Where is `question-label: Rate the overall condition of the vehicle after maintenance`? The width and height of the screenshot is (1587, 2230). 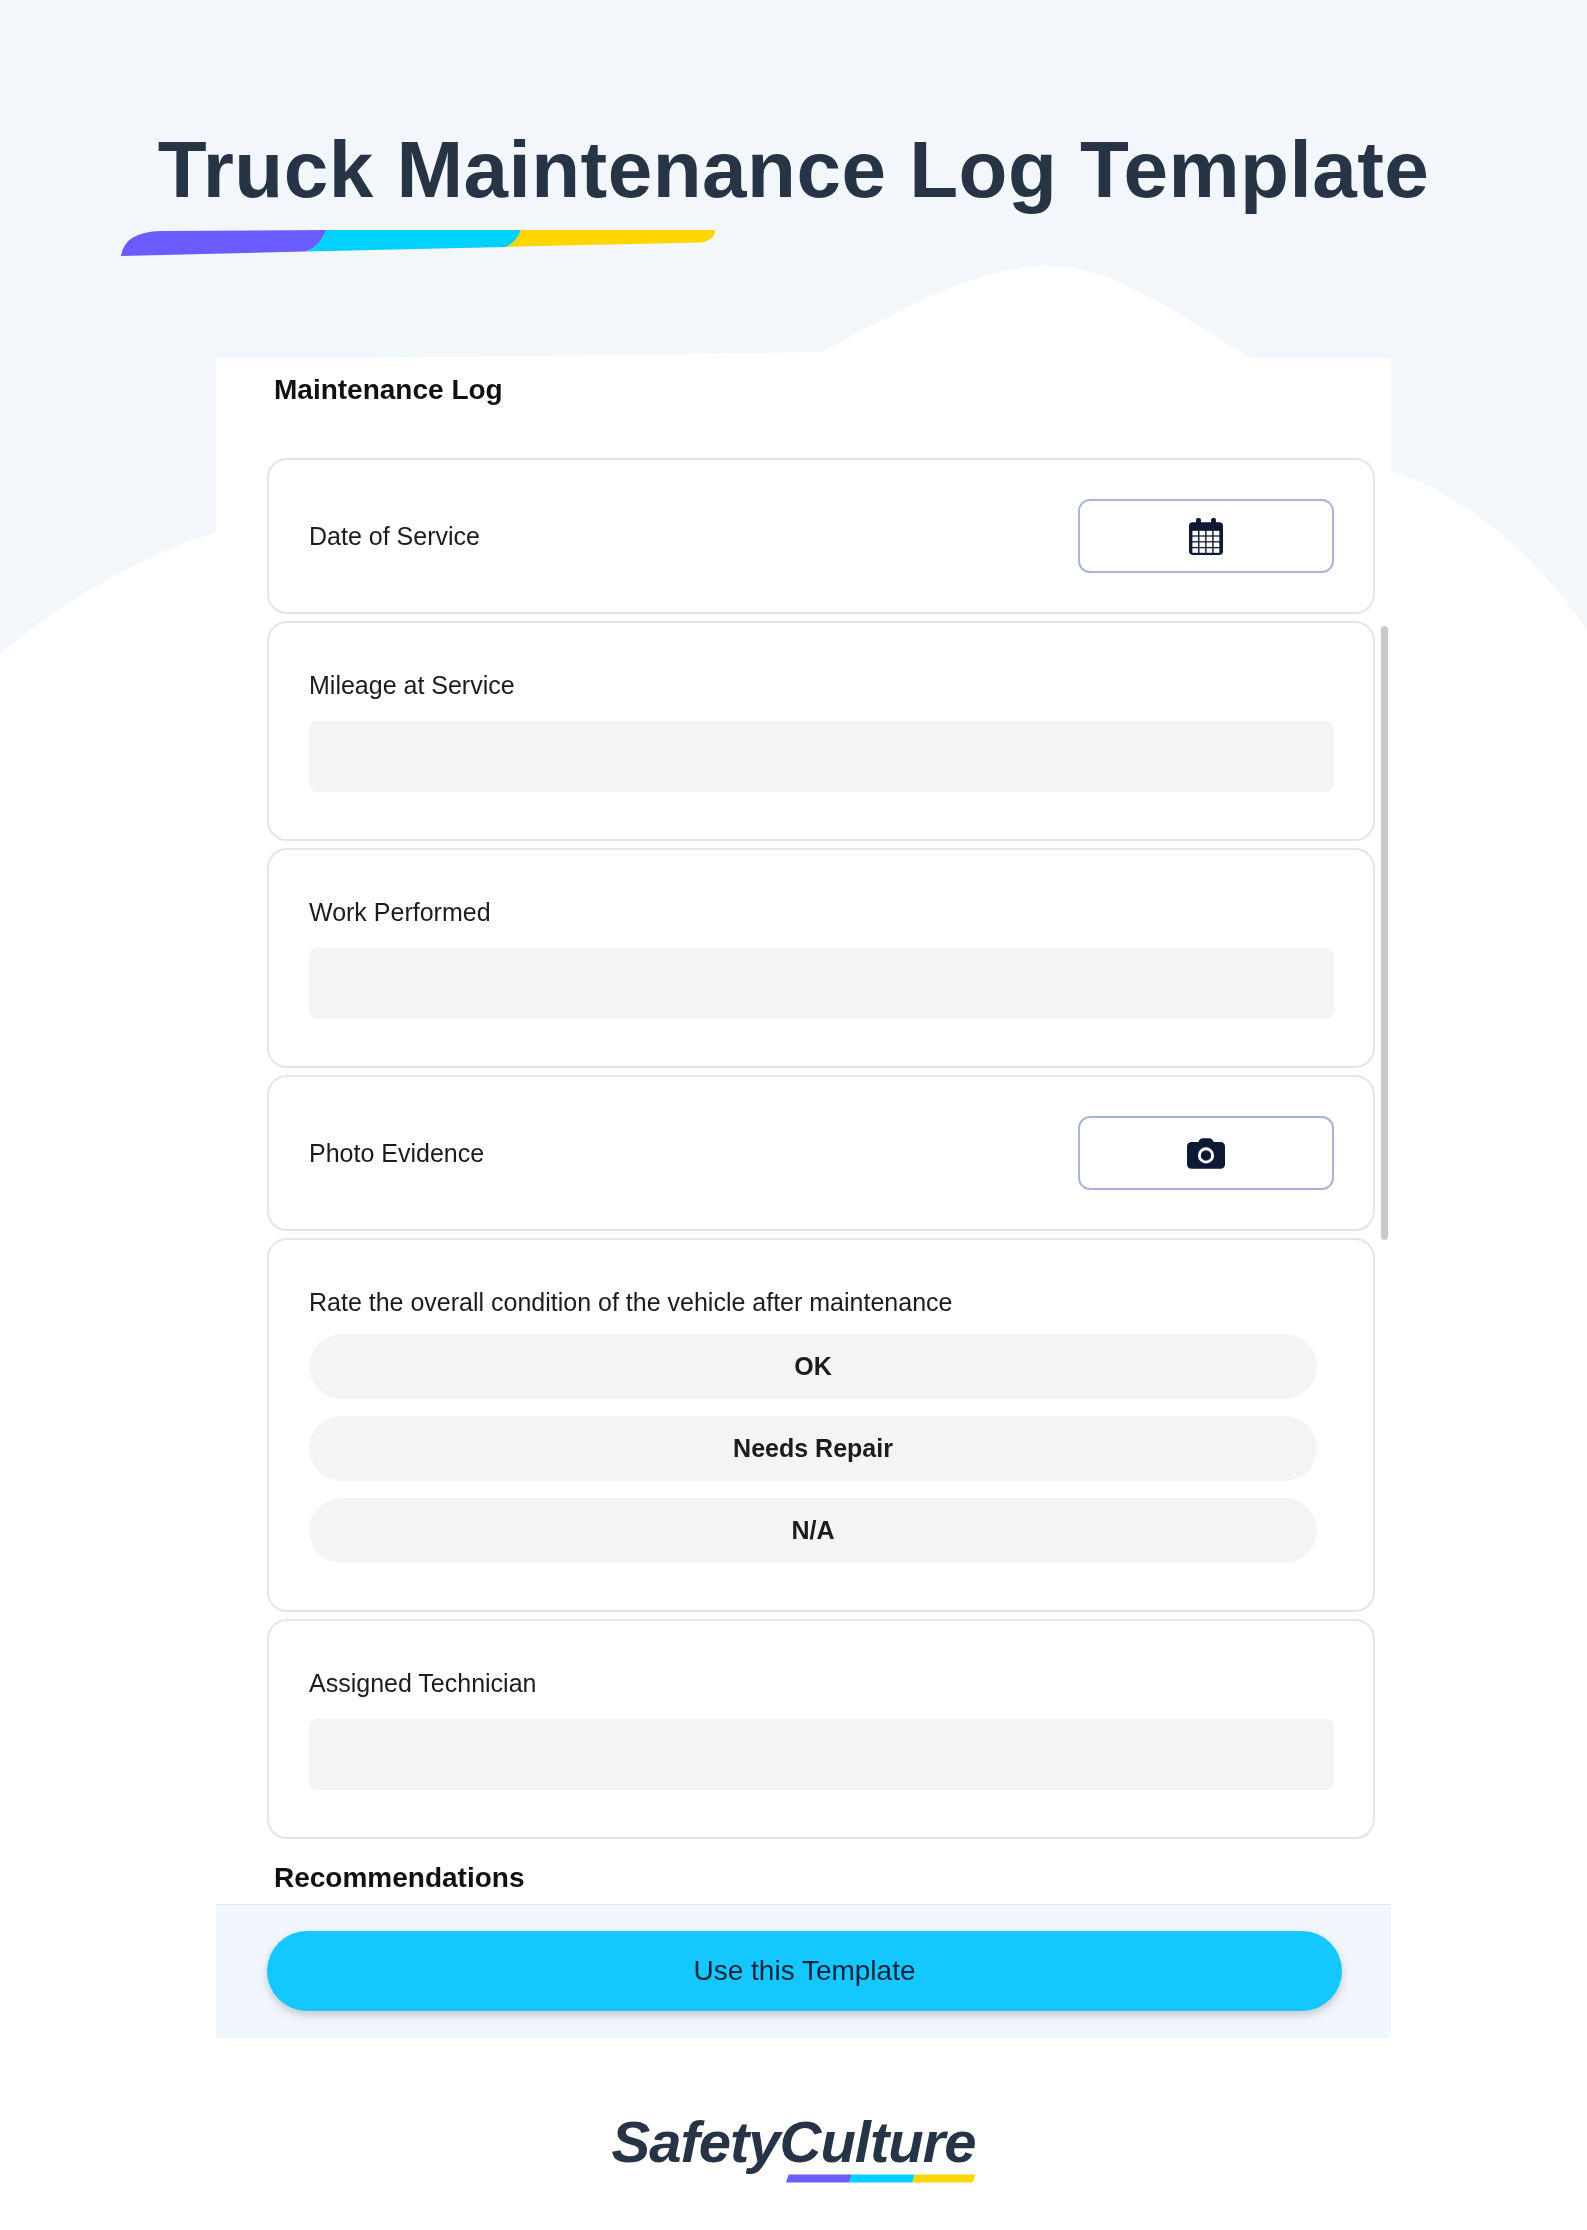
question-label: Rate the overall condition of the vehicle after maintenance is located at coordinates (631, 1302).